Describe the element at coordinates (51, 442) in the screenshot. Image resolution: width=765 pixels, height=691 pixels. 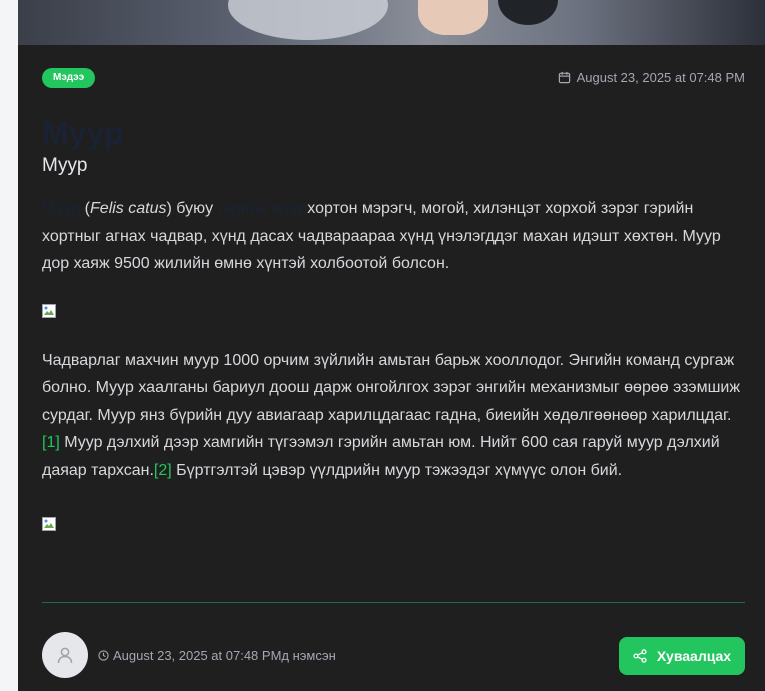
I see `reference-link-1: [1]` at that location.